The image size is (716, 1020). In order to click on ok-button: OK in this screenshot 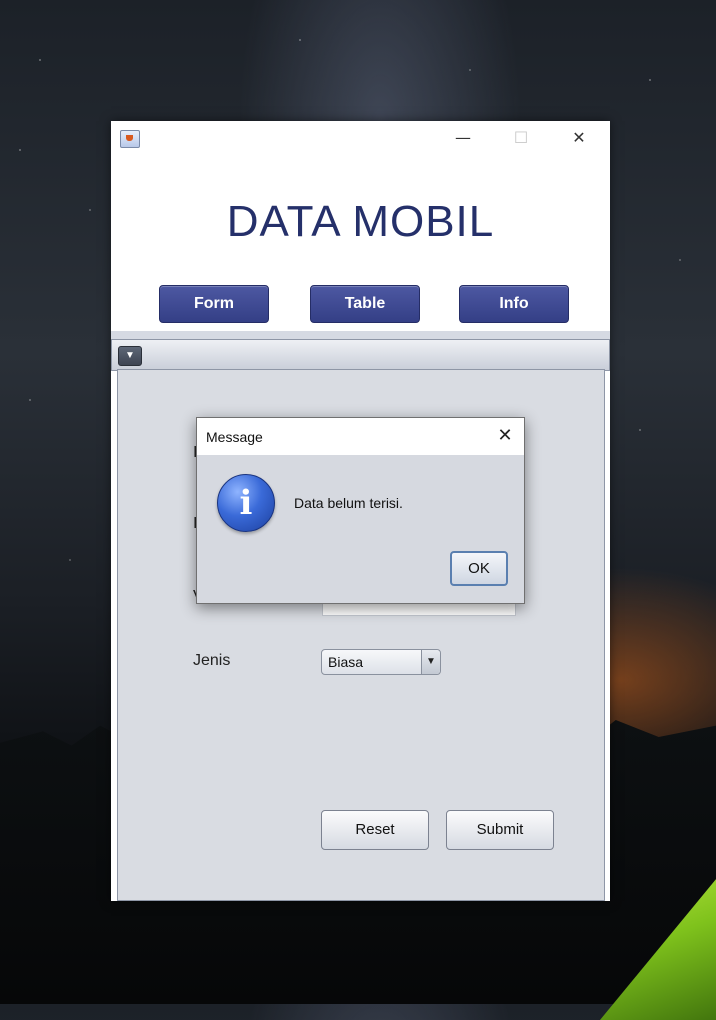, I will do `click(479, 568)`.